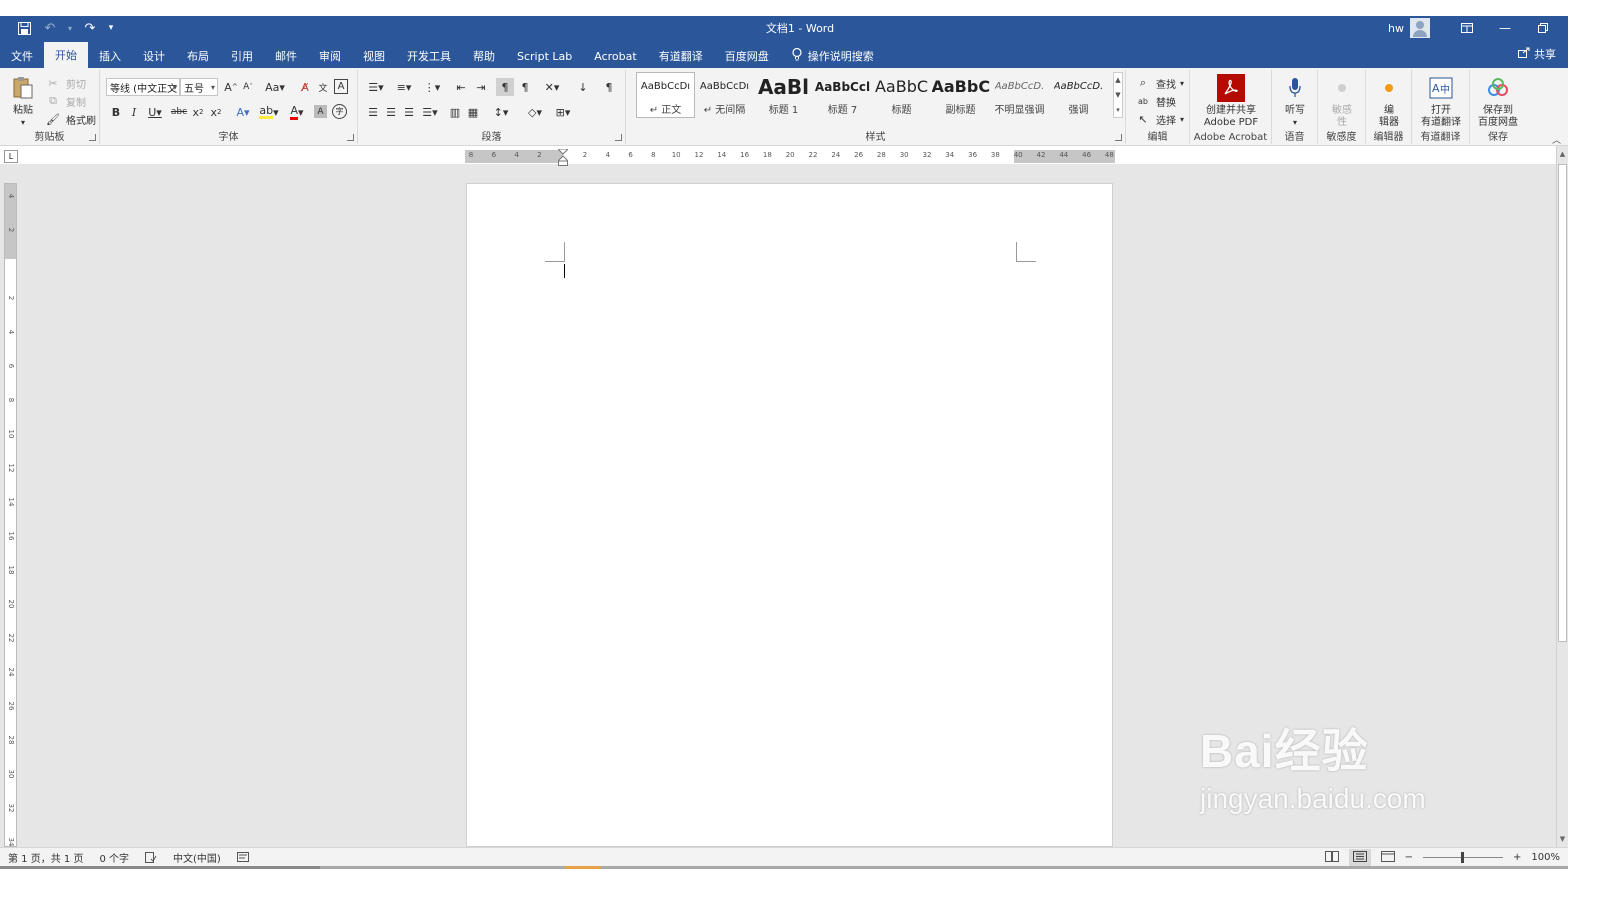  I want to click on tab-home: 开始, so click(66, 55).